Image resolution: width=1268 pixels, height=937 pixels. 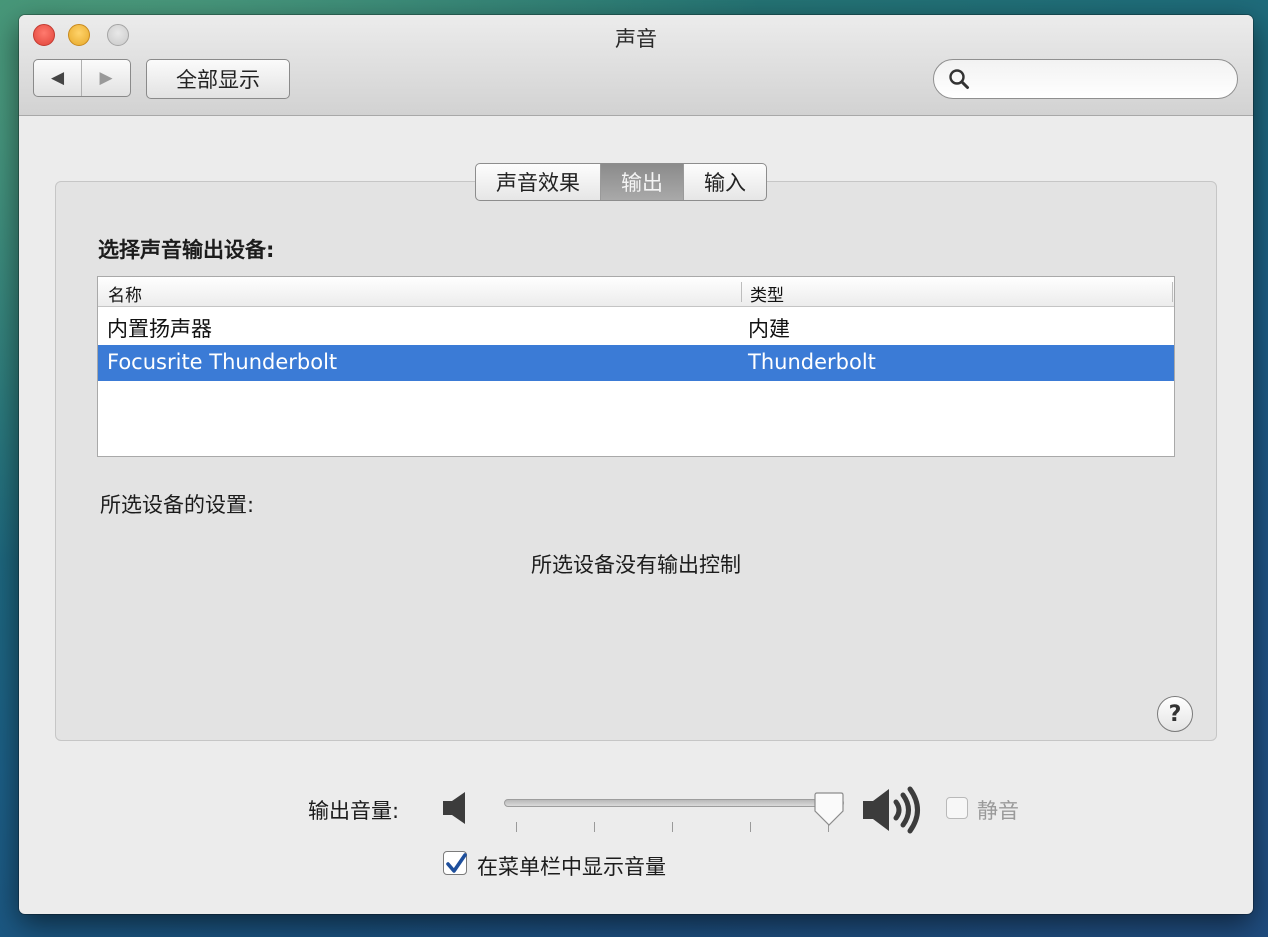 I want to click on sound-tabs: 声音效果 输出 输入, so click(x=621, y=182).